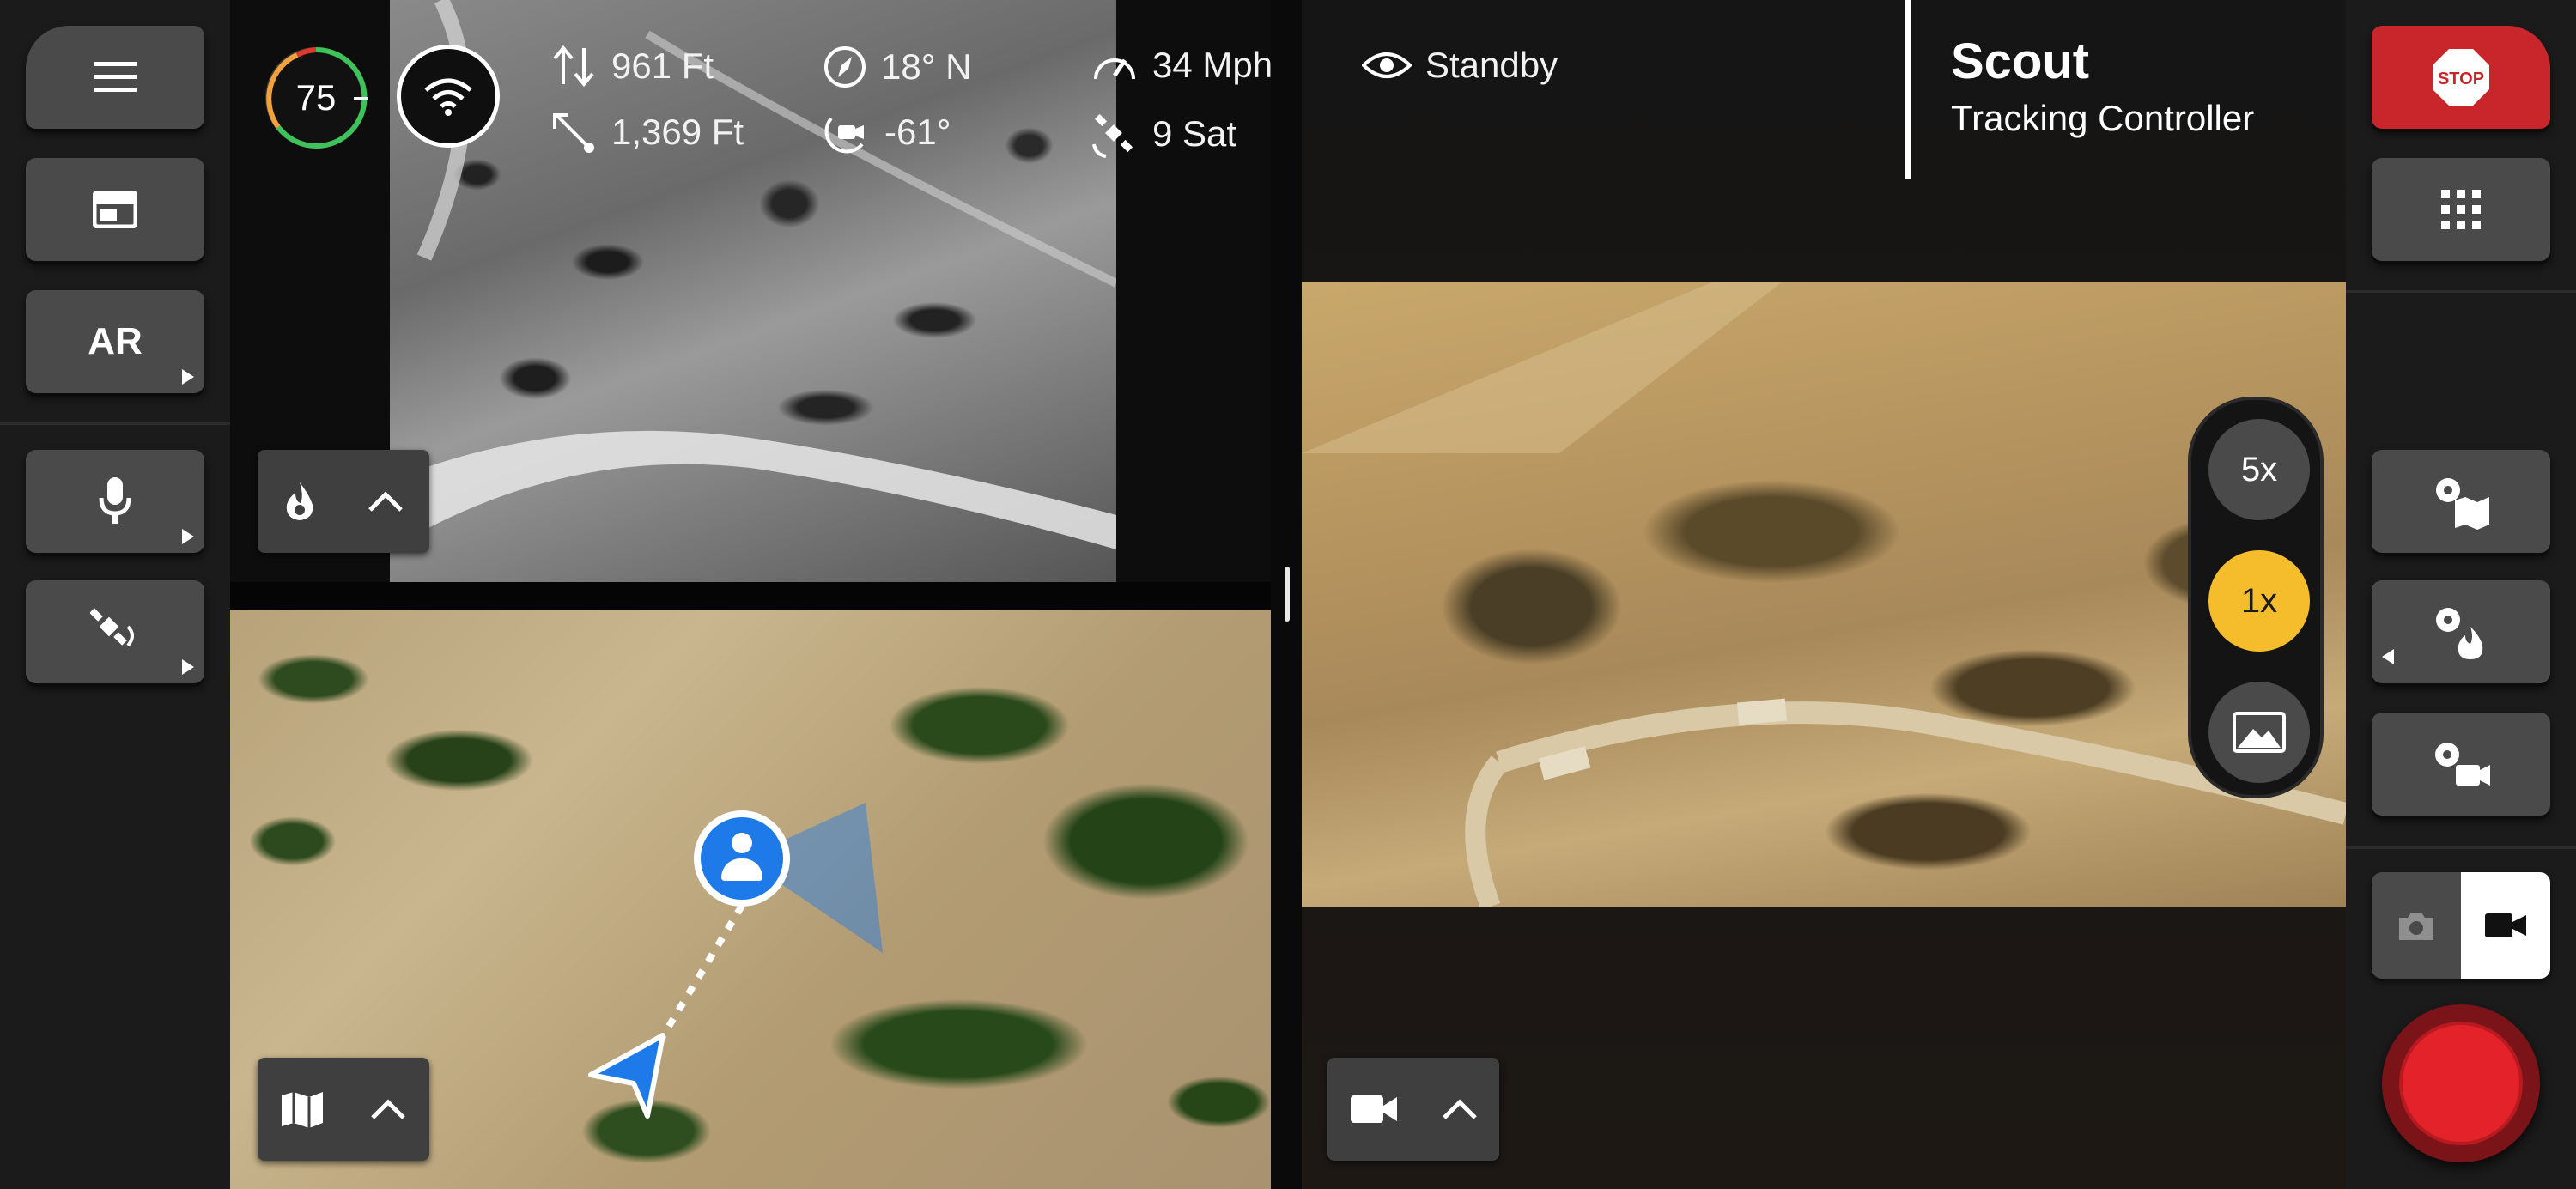 The width and height of the screenshot is (2576, 1189). What do you see at coordinates (1112, 135) in the screenshot?
I see `gps-satellite-icon` at bounding box center [1112, 135].